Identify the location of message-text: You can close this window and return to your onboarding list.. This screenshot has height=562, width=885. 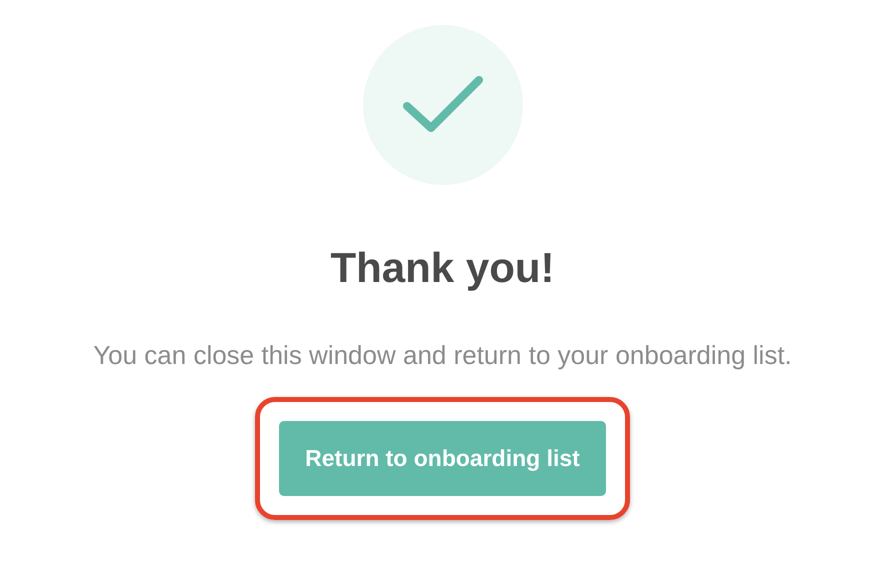
(442, 355).